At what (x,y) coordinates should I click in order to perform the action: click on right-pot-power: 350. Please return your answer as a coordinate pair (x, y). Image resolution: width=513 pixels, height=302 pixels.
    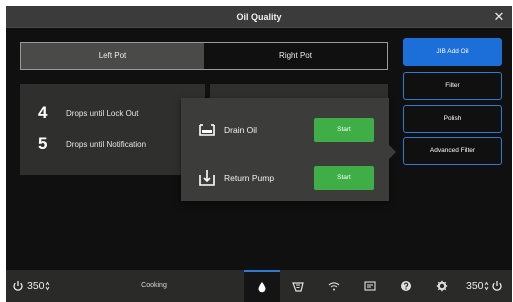
    Looking at the image, I should click on (489, 286).